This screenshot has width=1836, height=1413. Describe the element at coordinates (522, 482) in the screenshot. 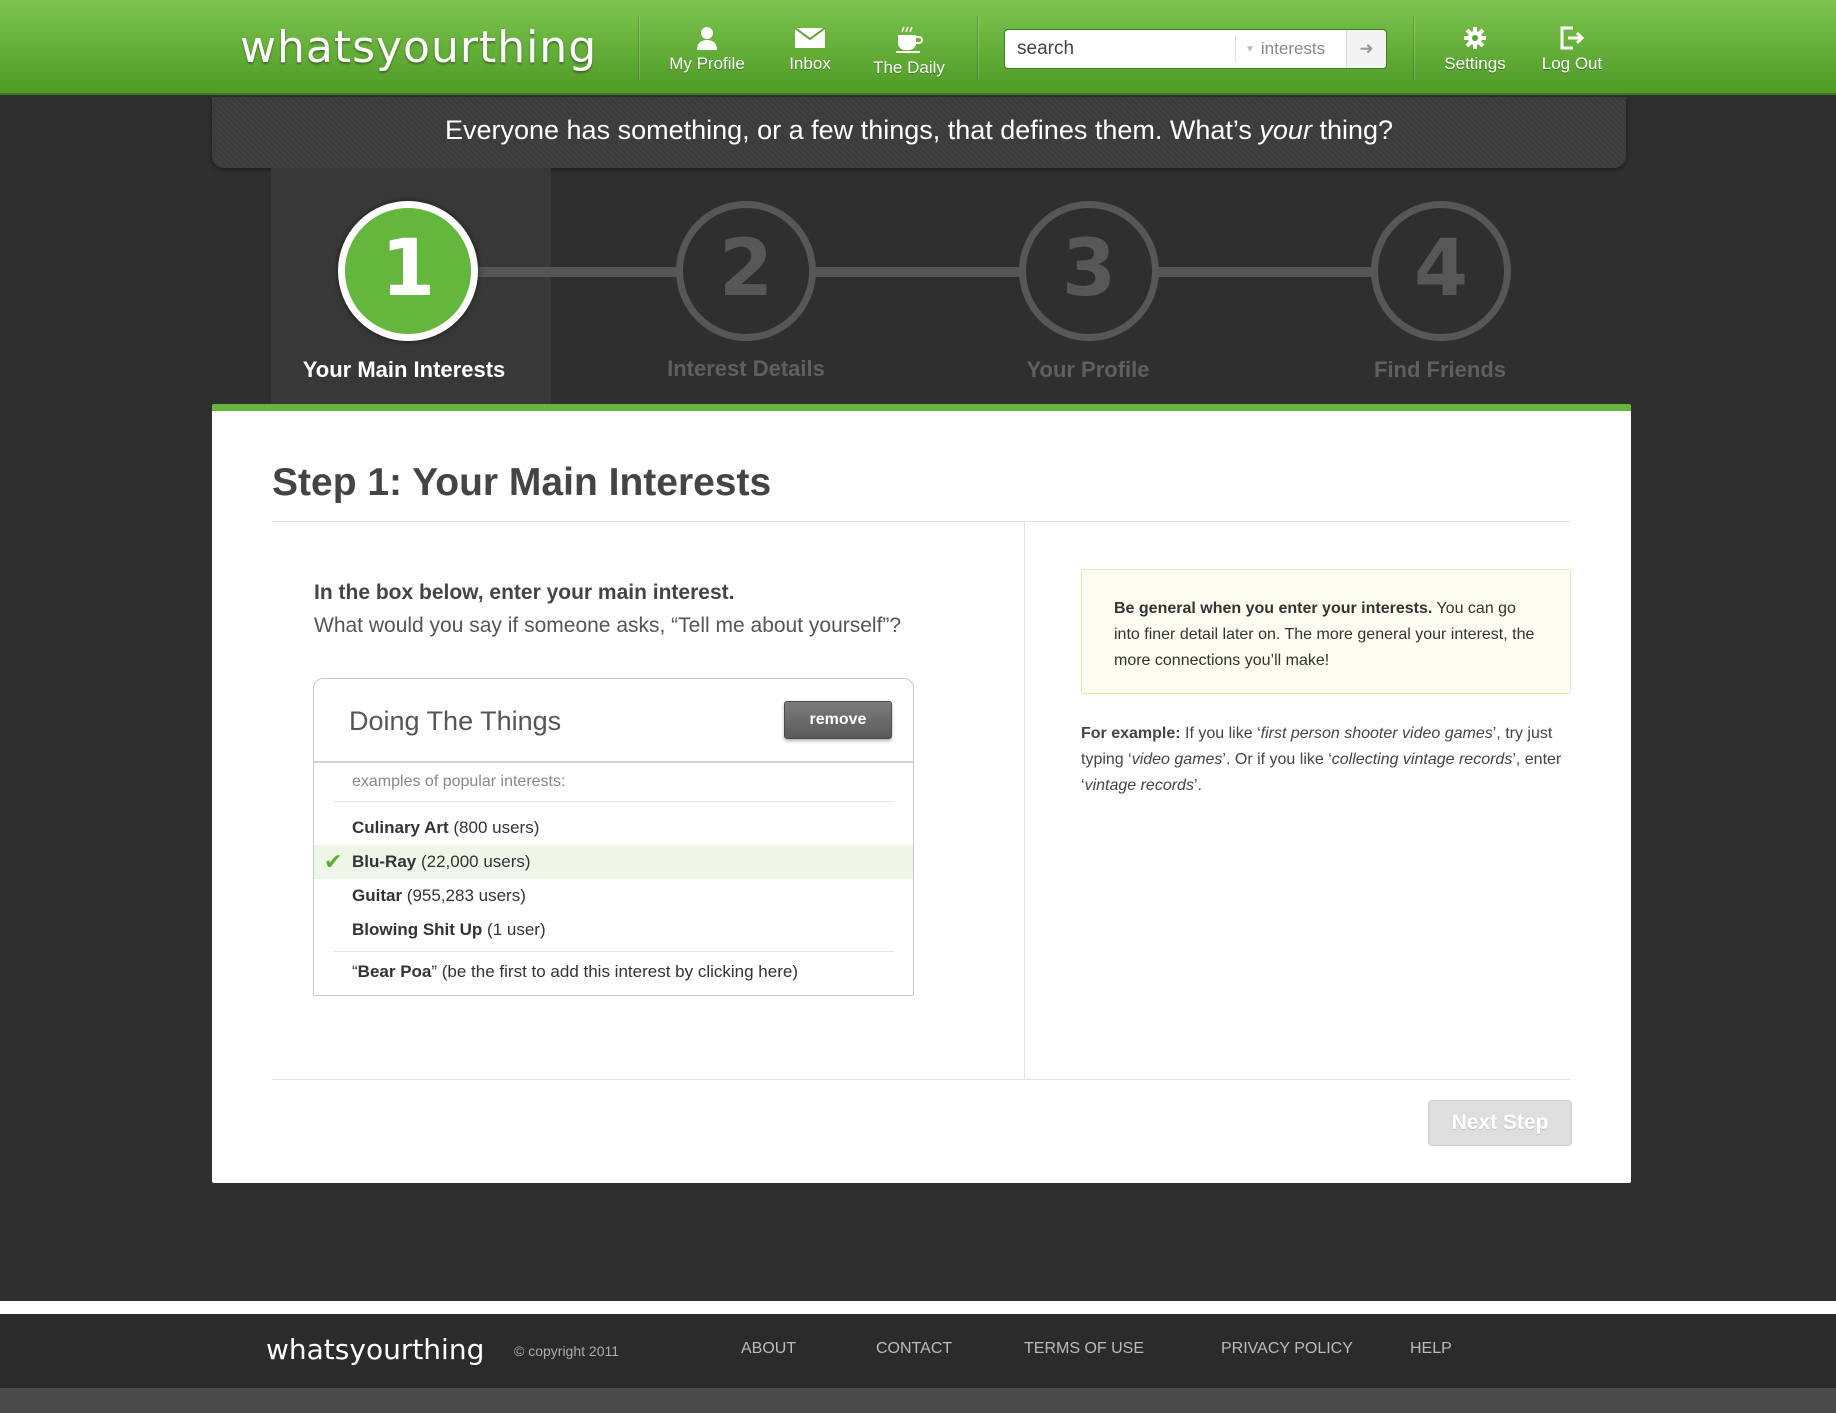

I see `page-title: Step 1: Your Main Interests` at that location.